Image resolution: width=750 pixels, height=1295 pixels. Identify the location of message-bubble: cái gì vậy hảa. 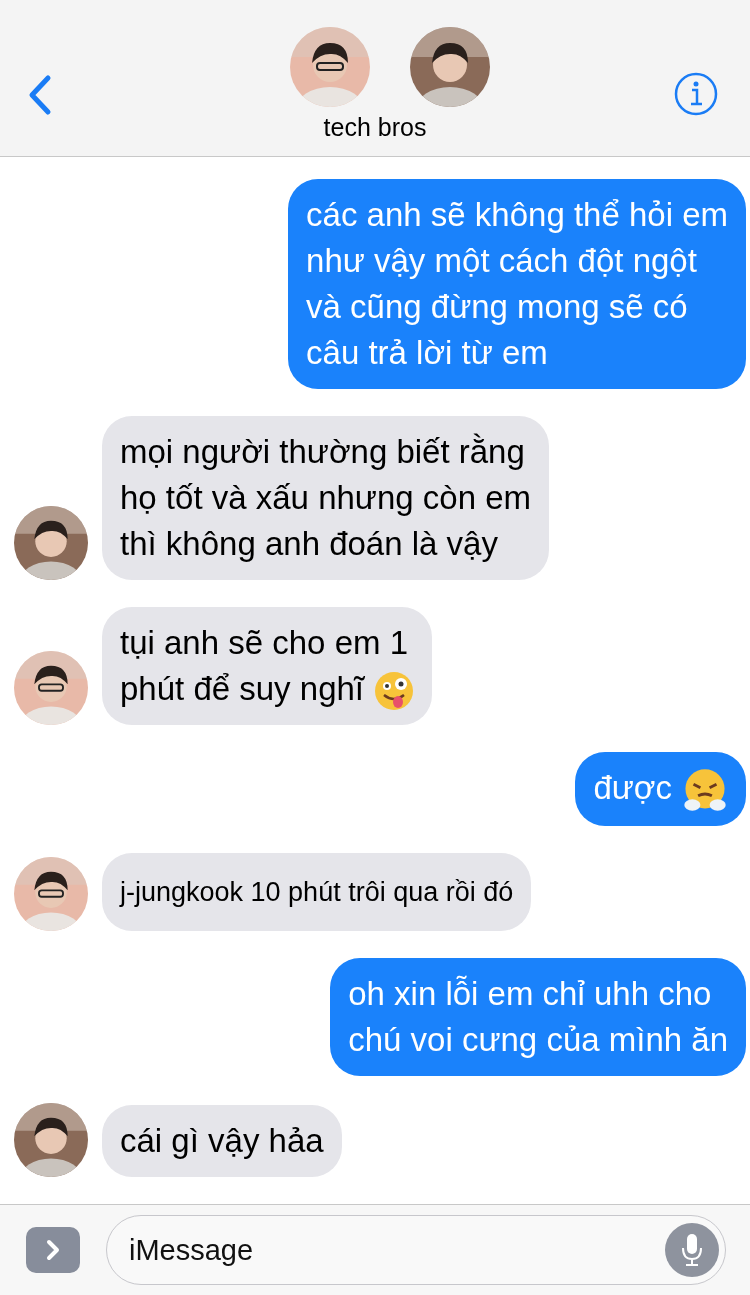
(222, 1141).